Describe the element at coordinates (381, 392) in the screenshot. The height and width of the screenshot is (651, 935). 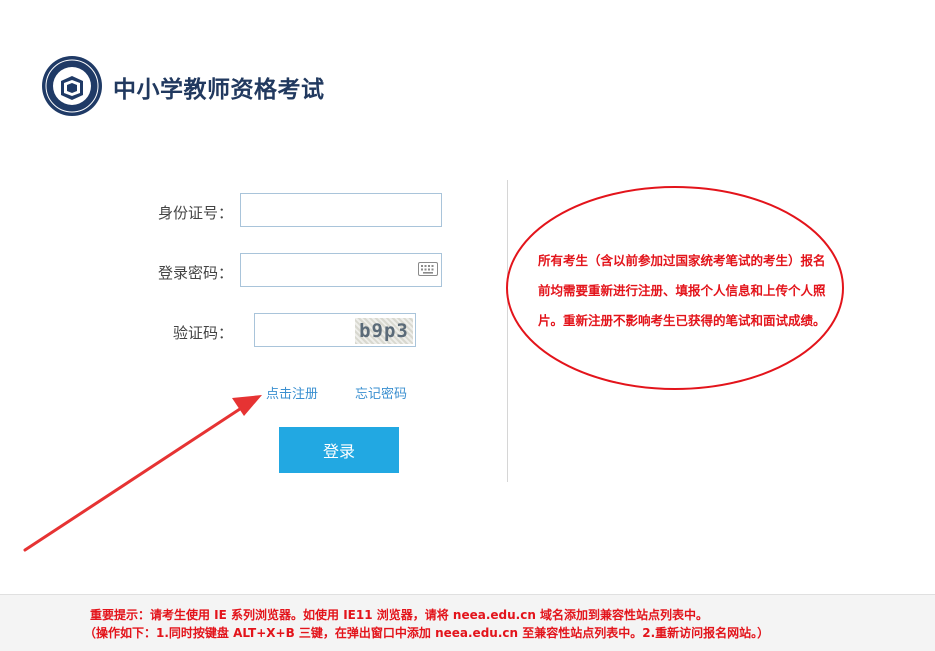
I see `forgot-password-link: 忘记密码` at that location.